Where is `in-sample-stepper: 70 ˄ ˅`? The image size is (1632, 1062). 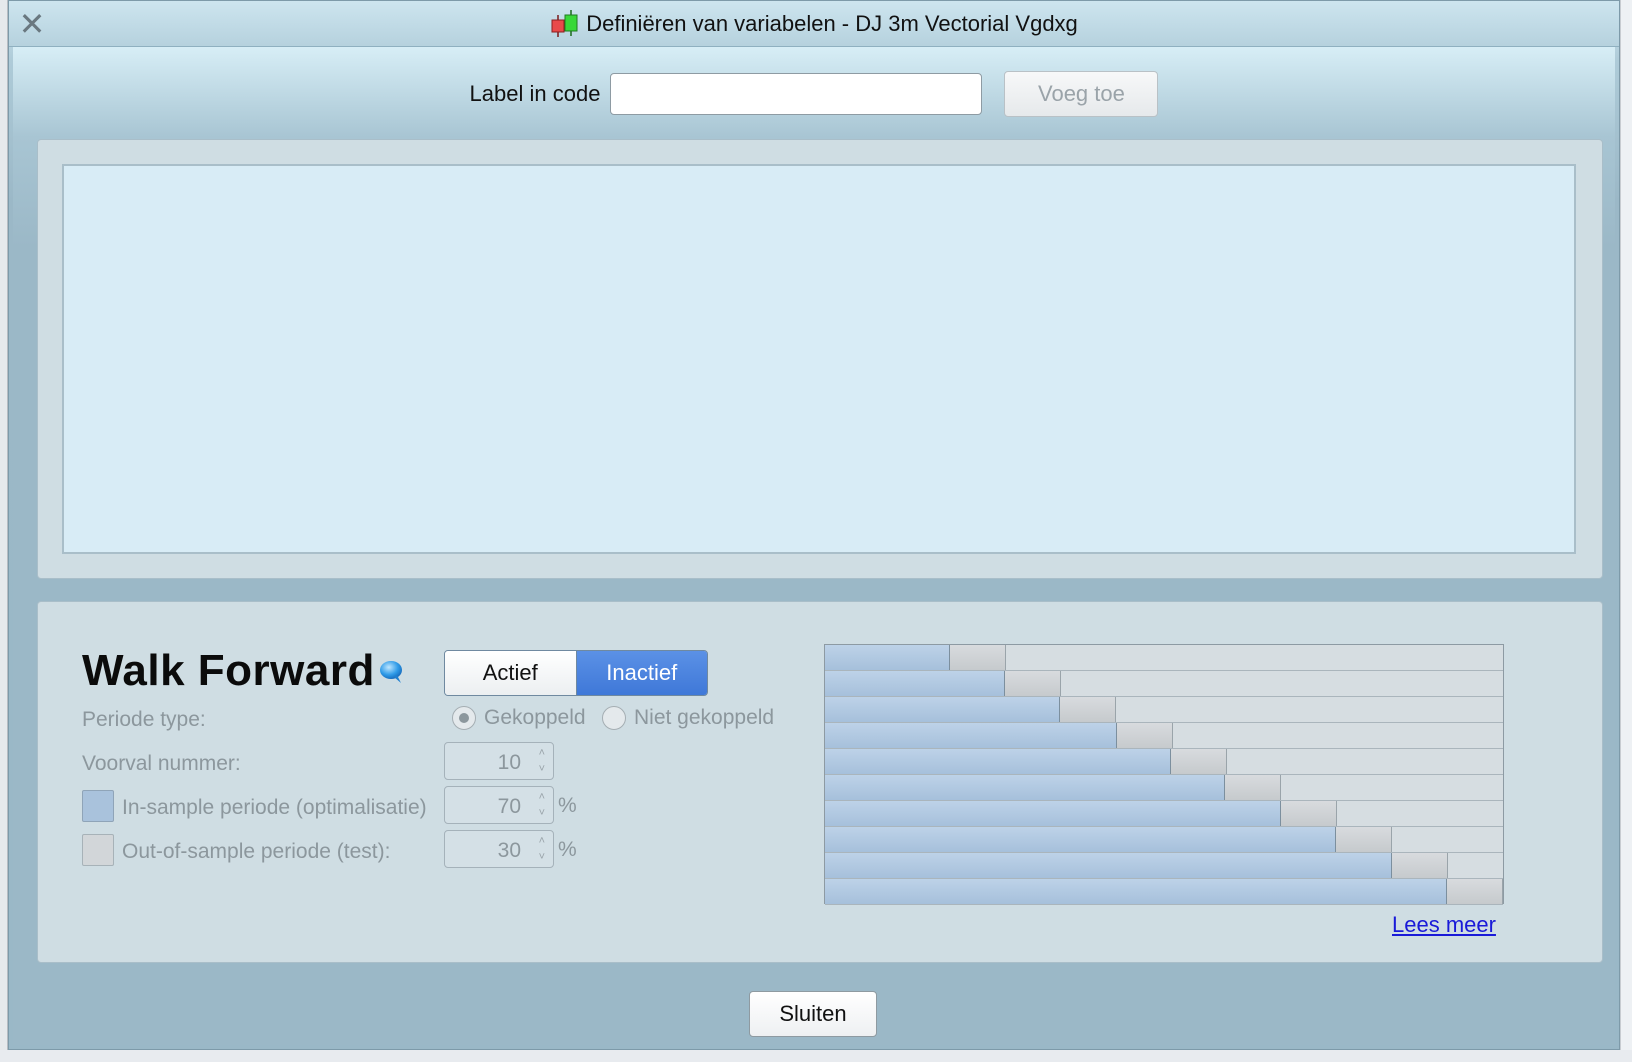
in-sample-stepper: 70 ˄ ˅ is located at coordinates (499, 805).